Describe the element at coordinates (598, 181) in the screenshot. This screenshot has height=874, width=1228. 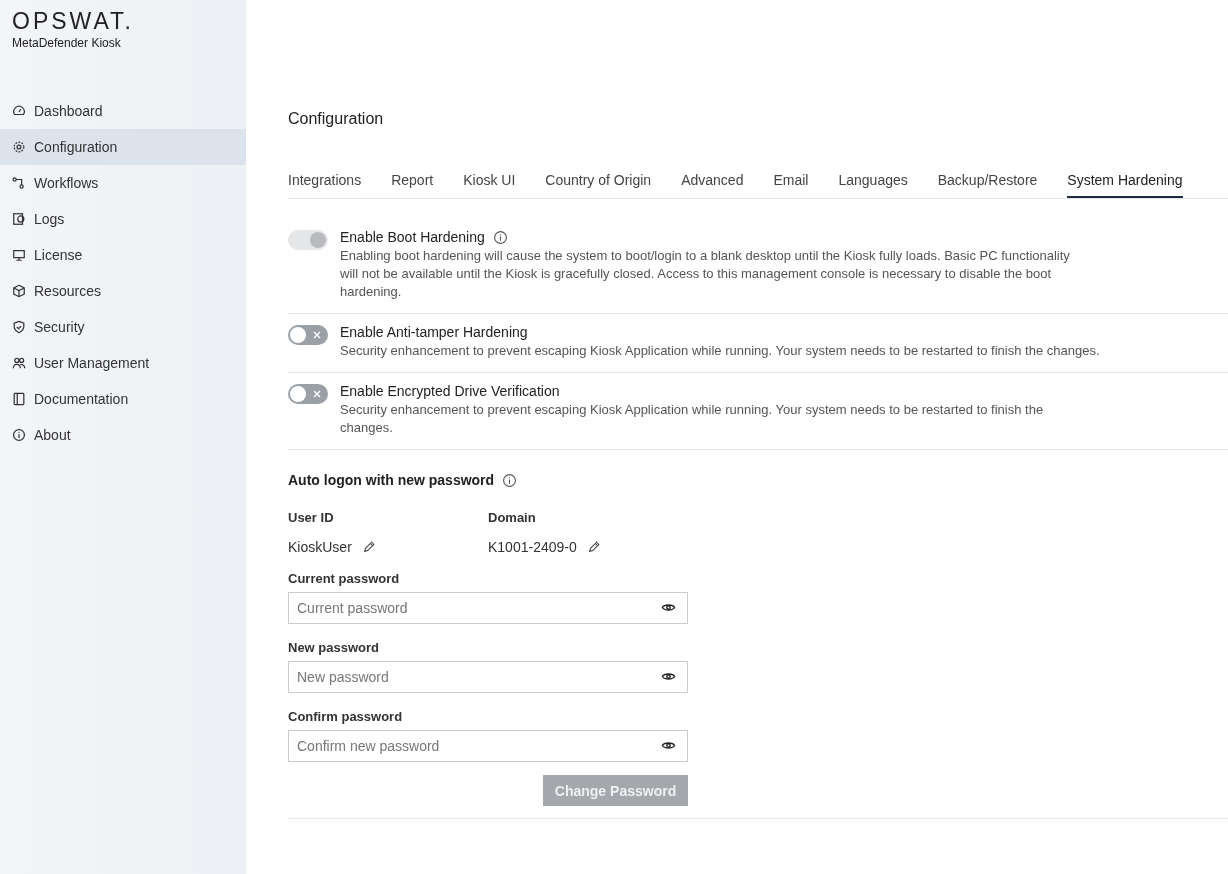
I see `tab: Country of Origin` at that location.